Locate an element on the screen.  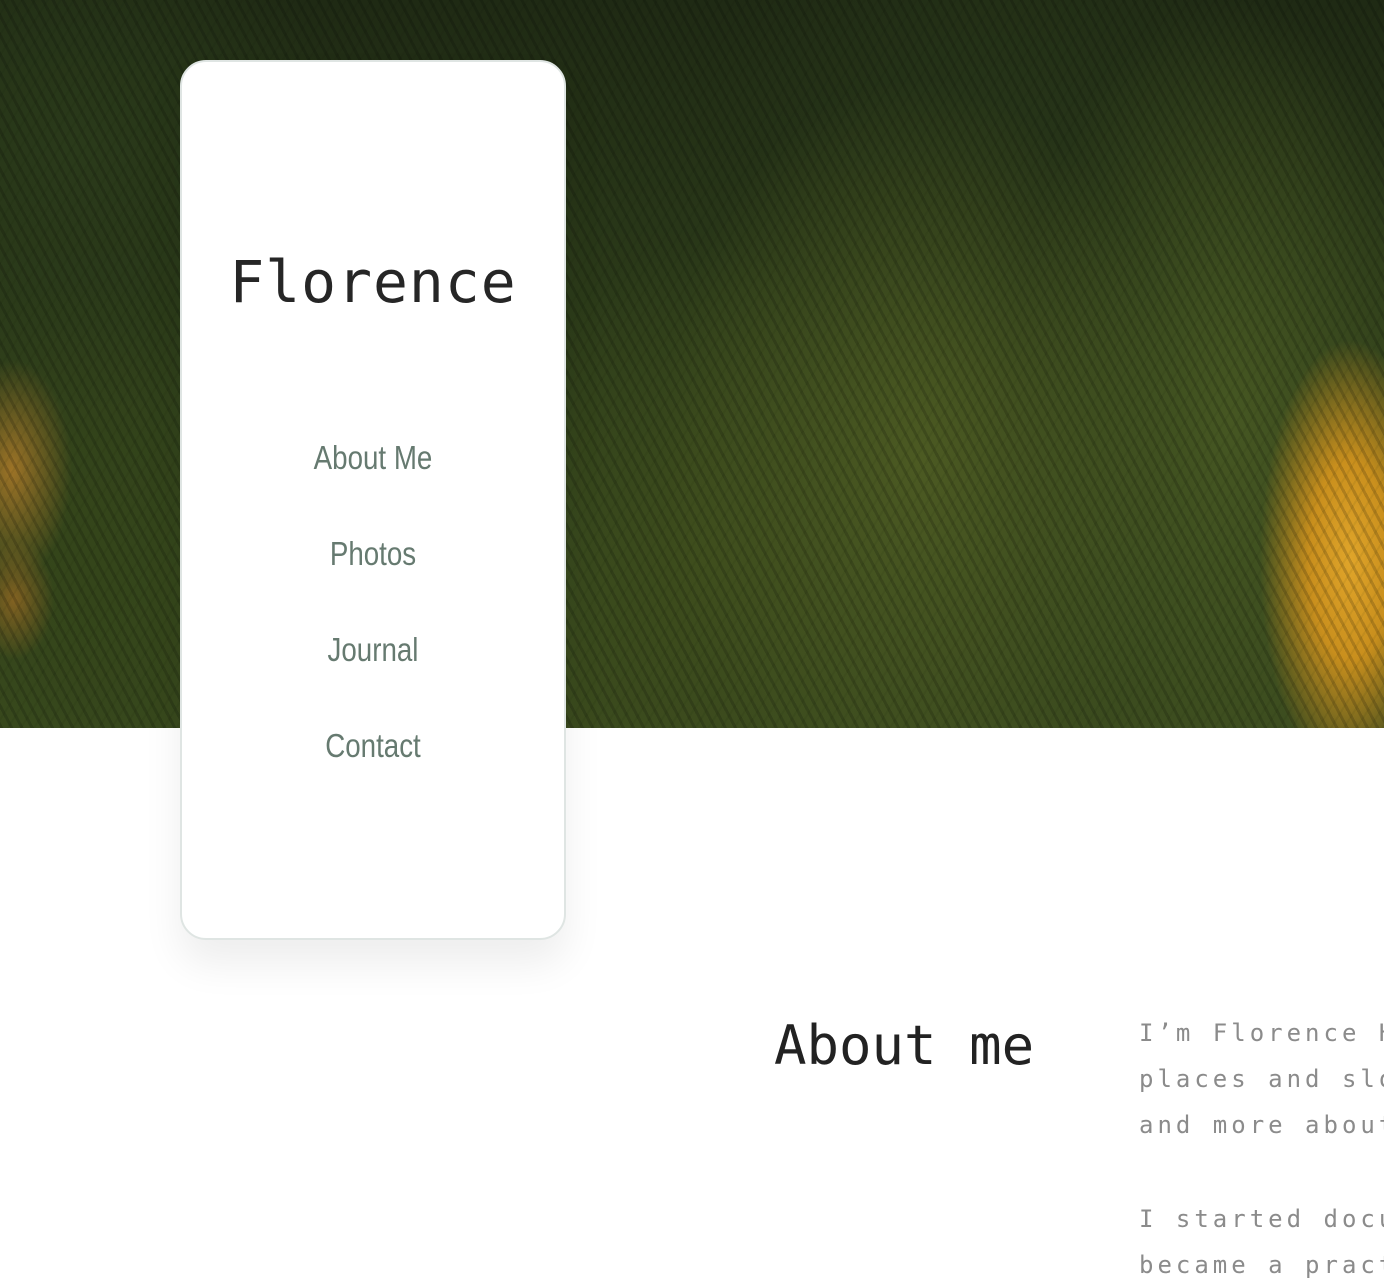
about-text-line: became a practi is located at coordinates (1261, 1265).